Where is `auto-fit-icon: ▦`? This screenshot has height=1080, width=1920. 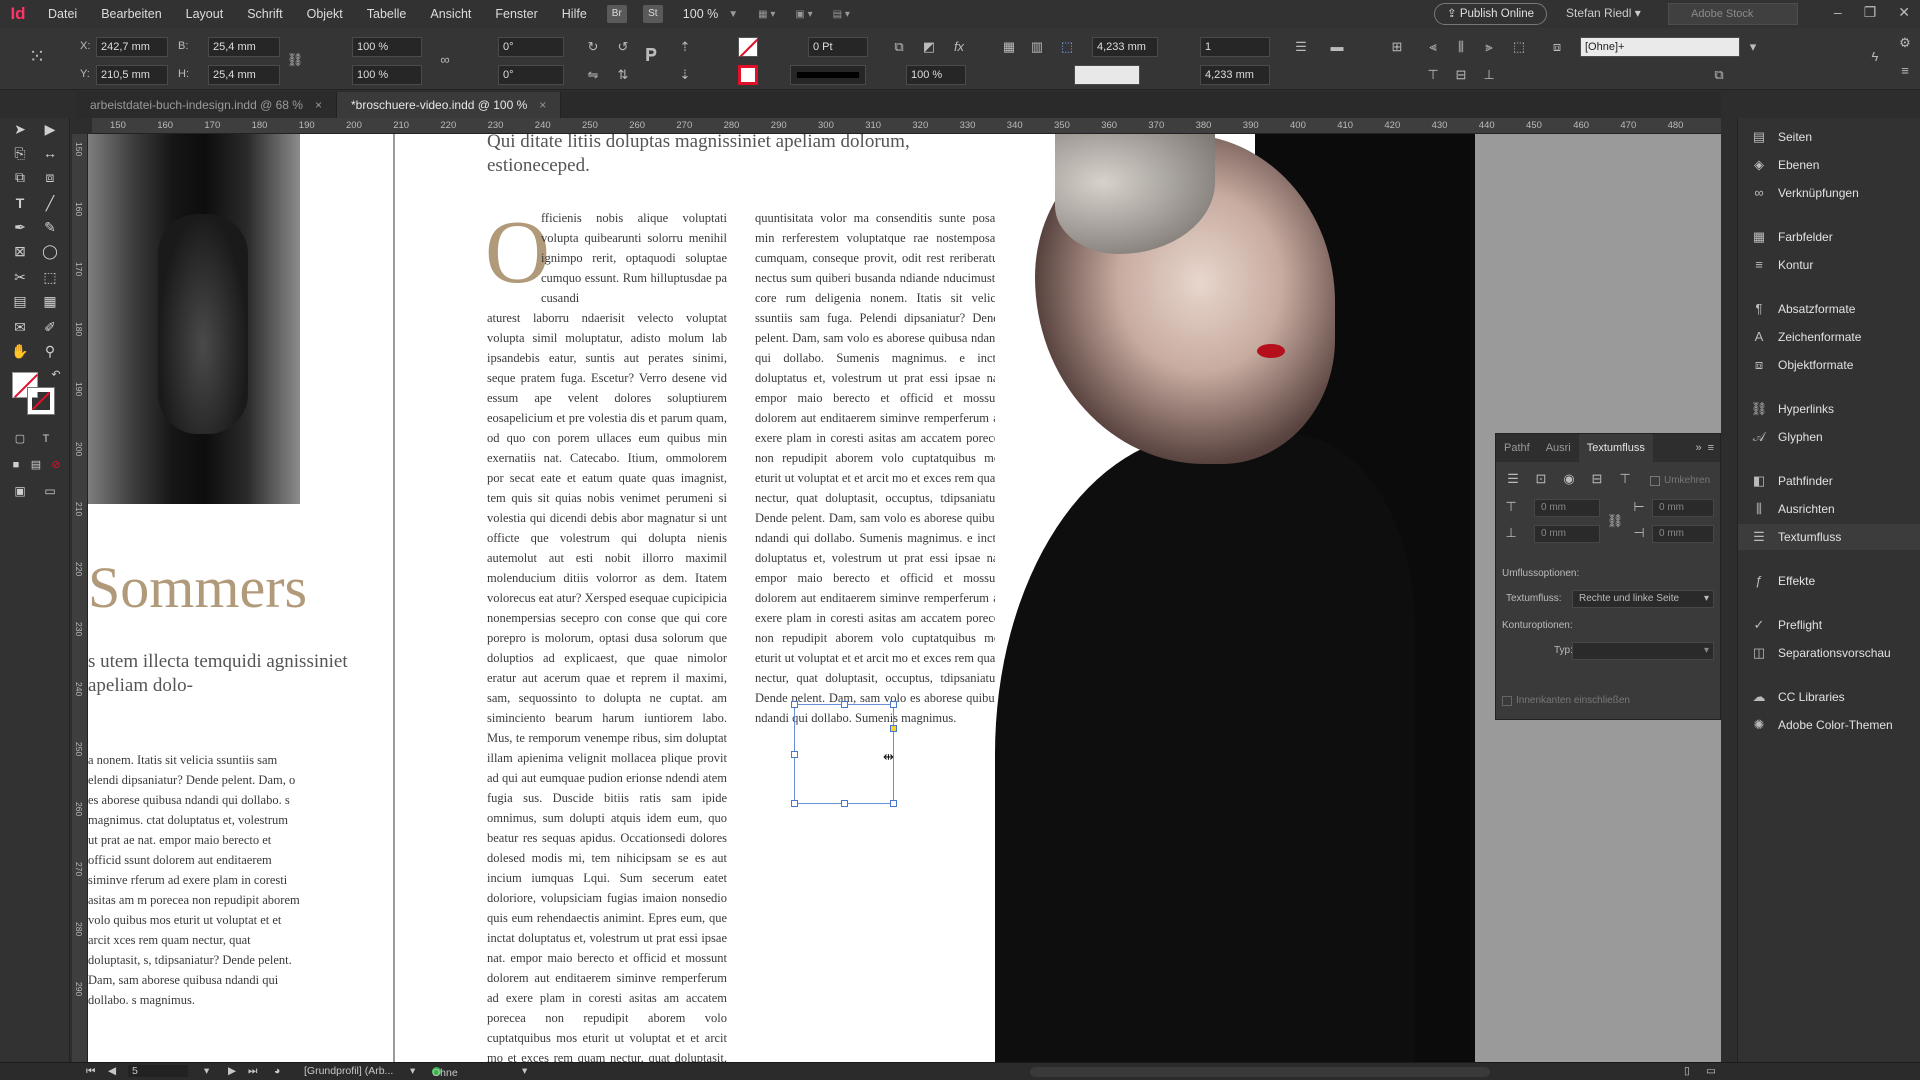 auto-fit-icon: ▦ is located at coordinates (1009, 47).